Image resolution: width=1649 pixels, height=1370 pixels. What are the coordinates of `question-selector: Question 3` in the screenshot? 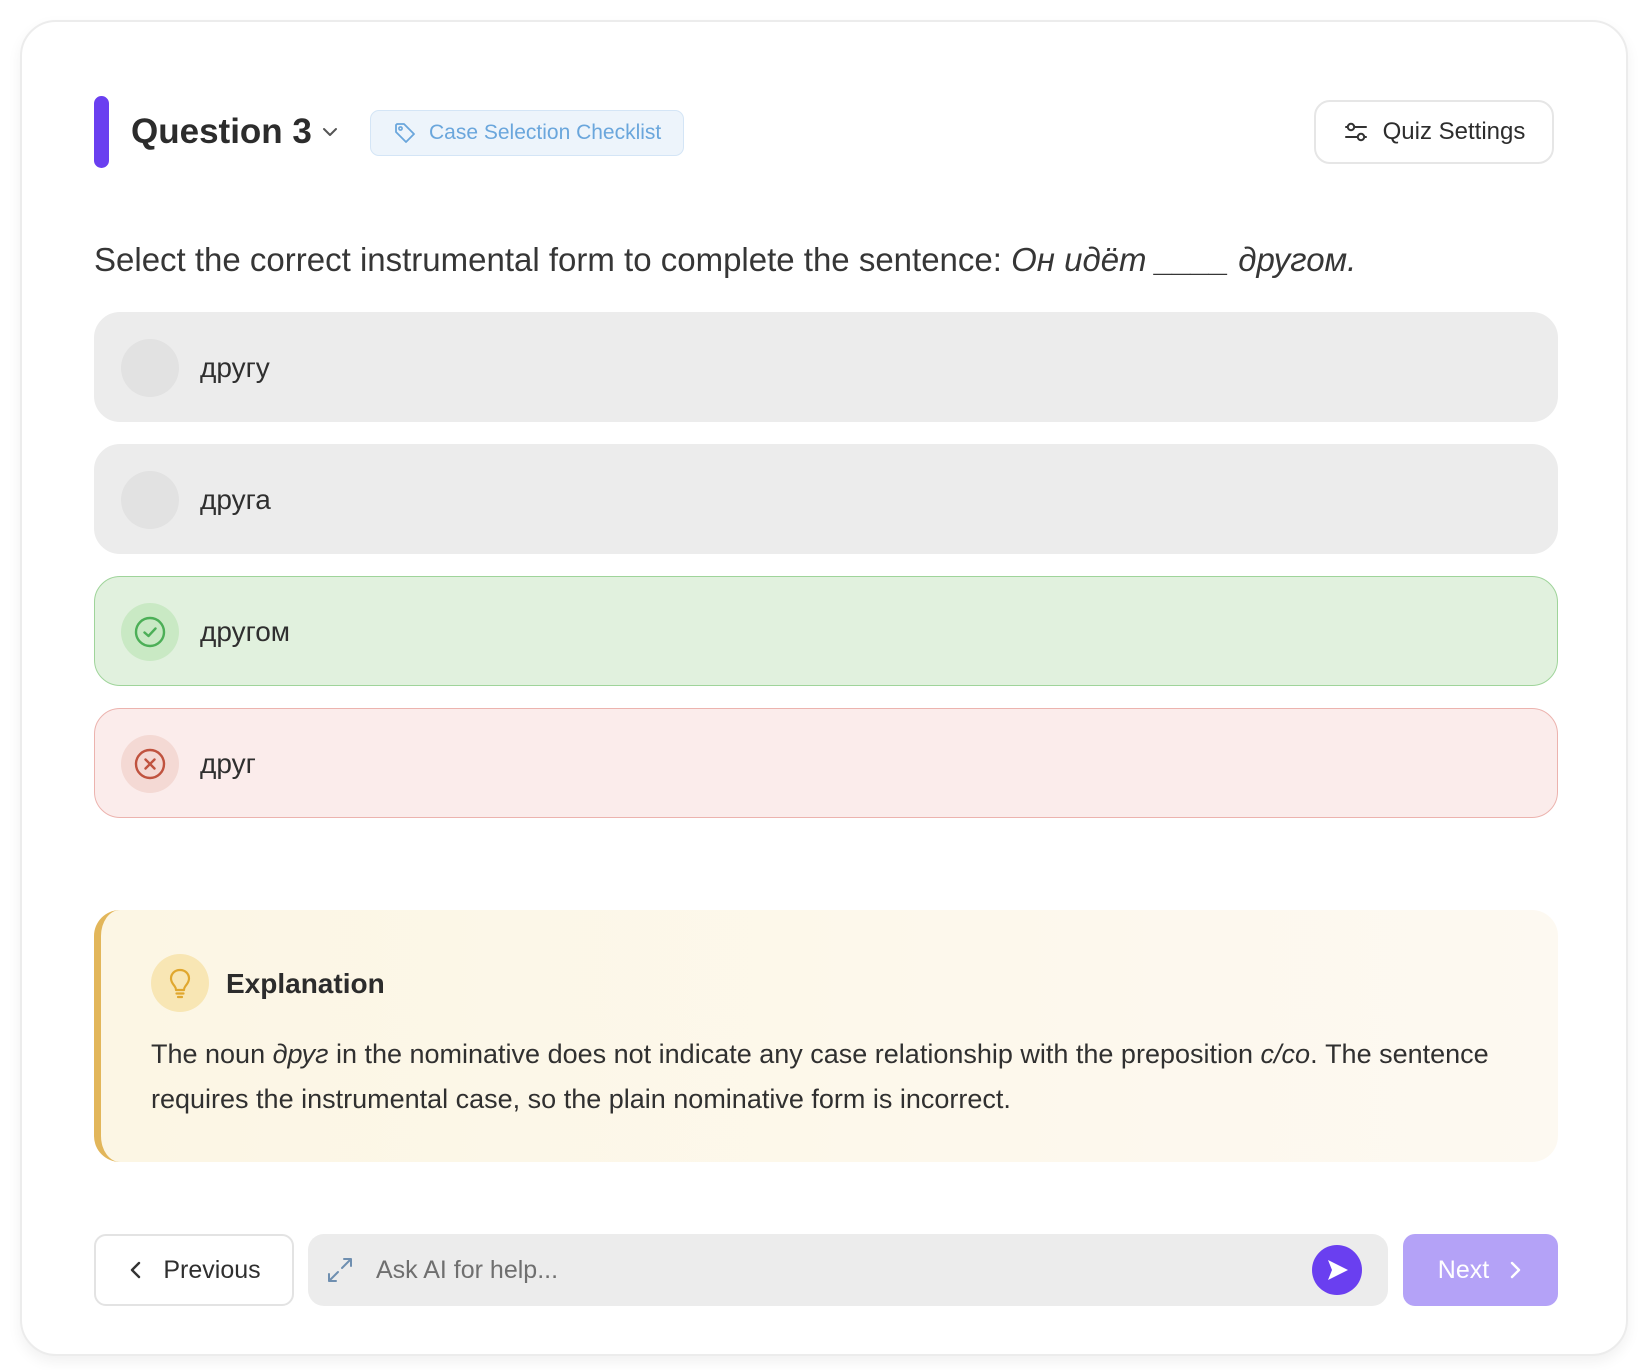 It's located at (235, 132).